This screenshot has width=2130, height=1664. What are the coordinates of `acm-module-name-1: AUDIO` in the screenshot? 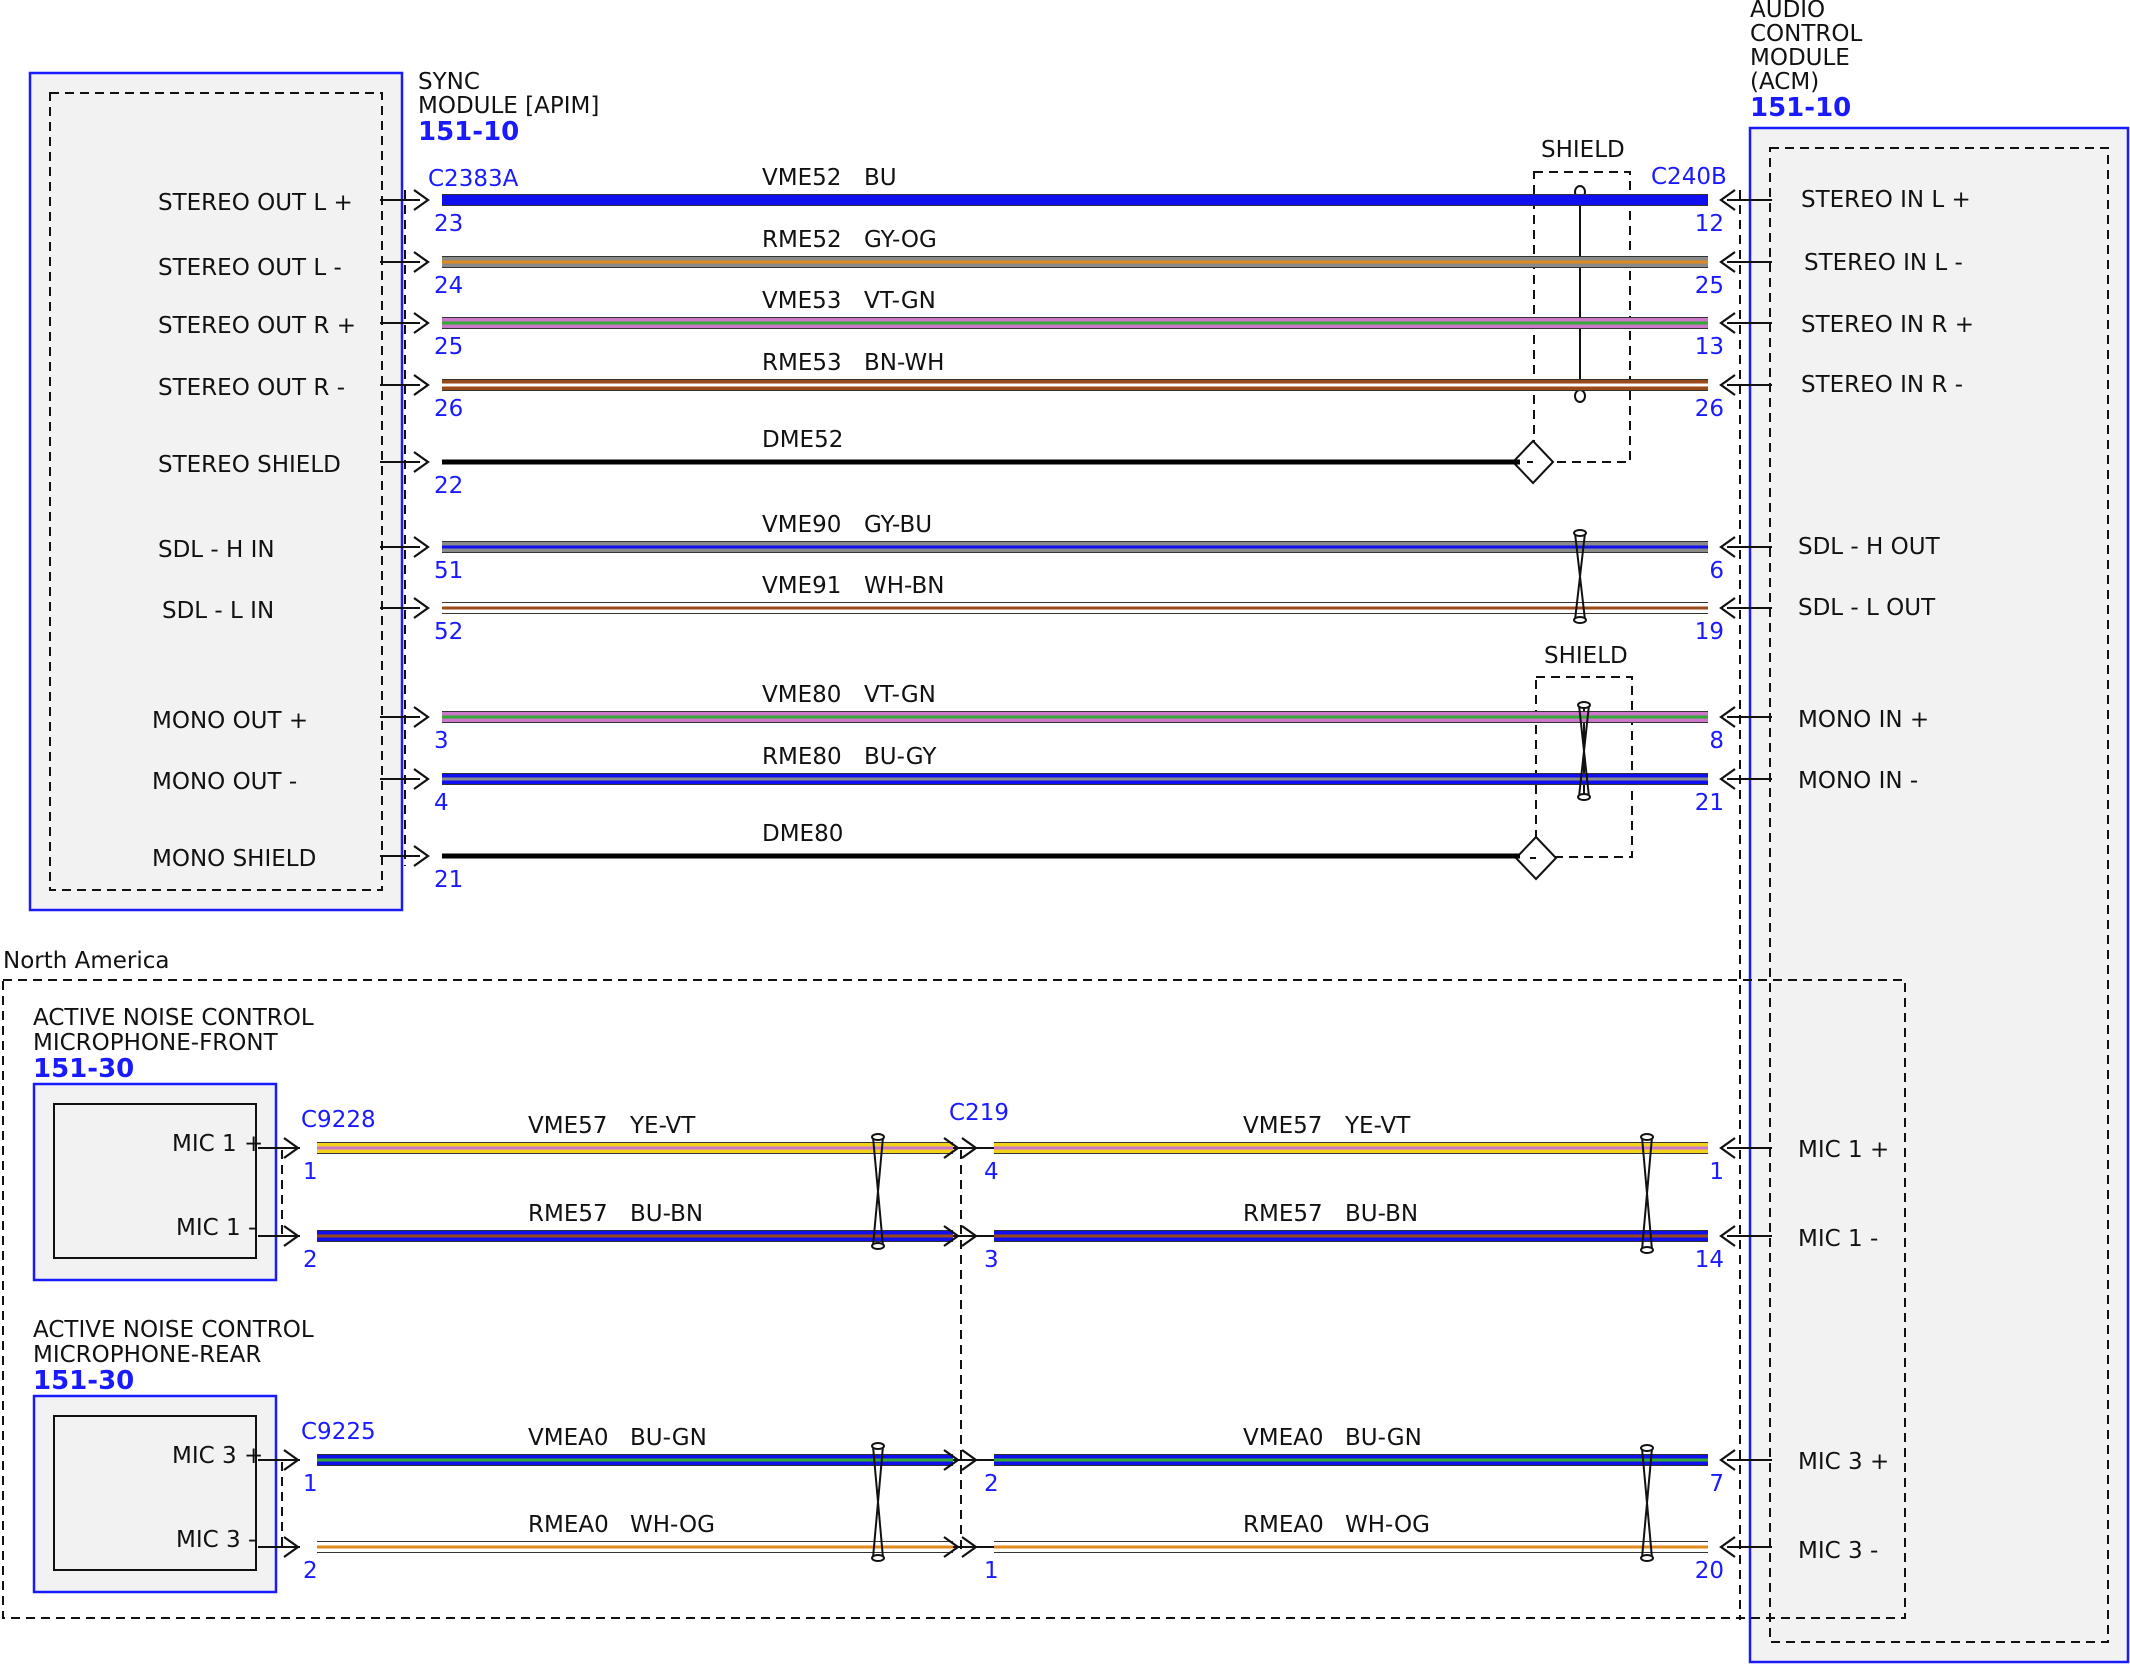 It's located at (1787, 11).